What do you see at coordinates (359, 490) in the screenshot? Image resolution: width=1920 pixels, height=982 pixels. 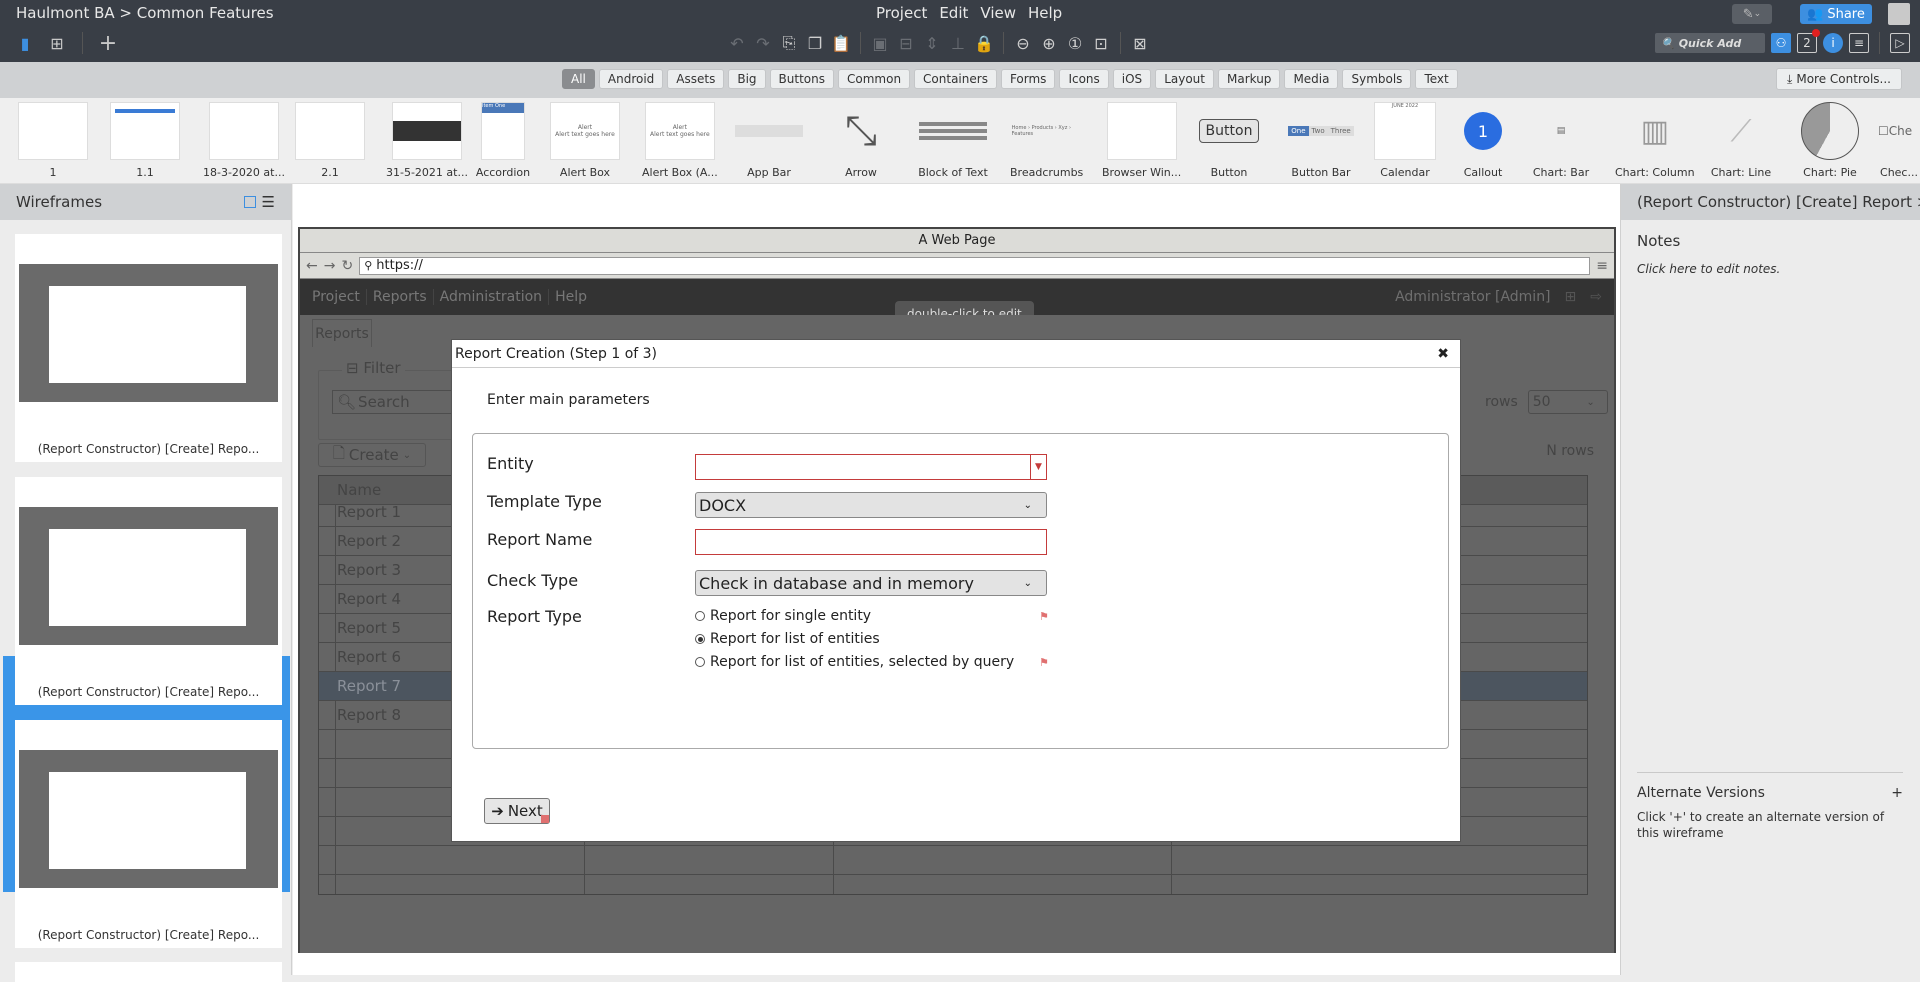 I see `column-name: Name` at bounding box center [359, 490].